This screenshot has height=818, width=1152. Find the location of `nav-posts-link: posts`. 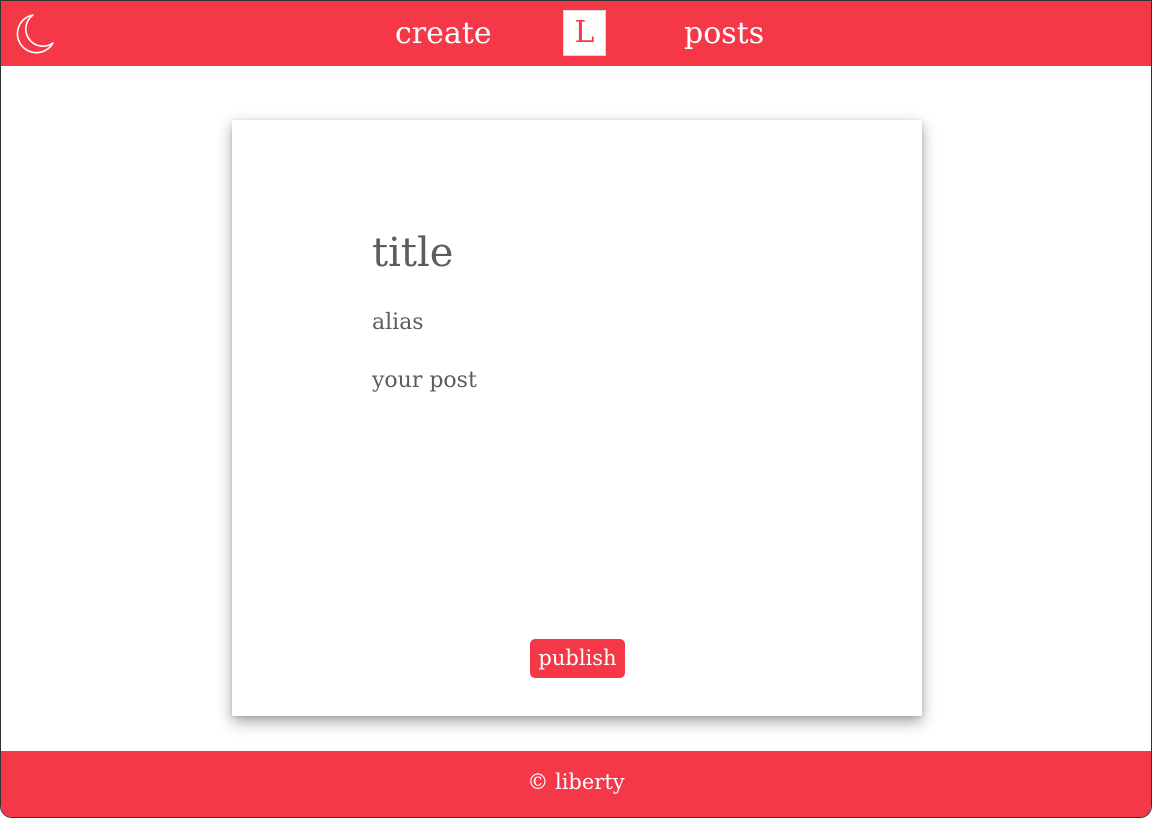

nav-posts-link: posts is located at coordinates (724, 34).